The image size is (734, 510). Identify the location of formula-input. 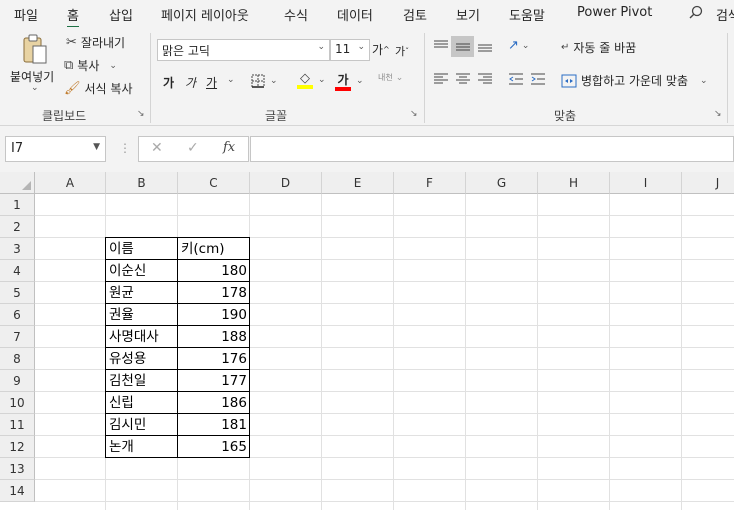
(492, 149).